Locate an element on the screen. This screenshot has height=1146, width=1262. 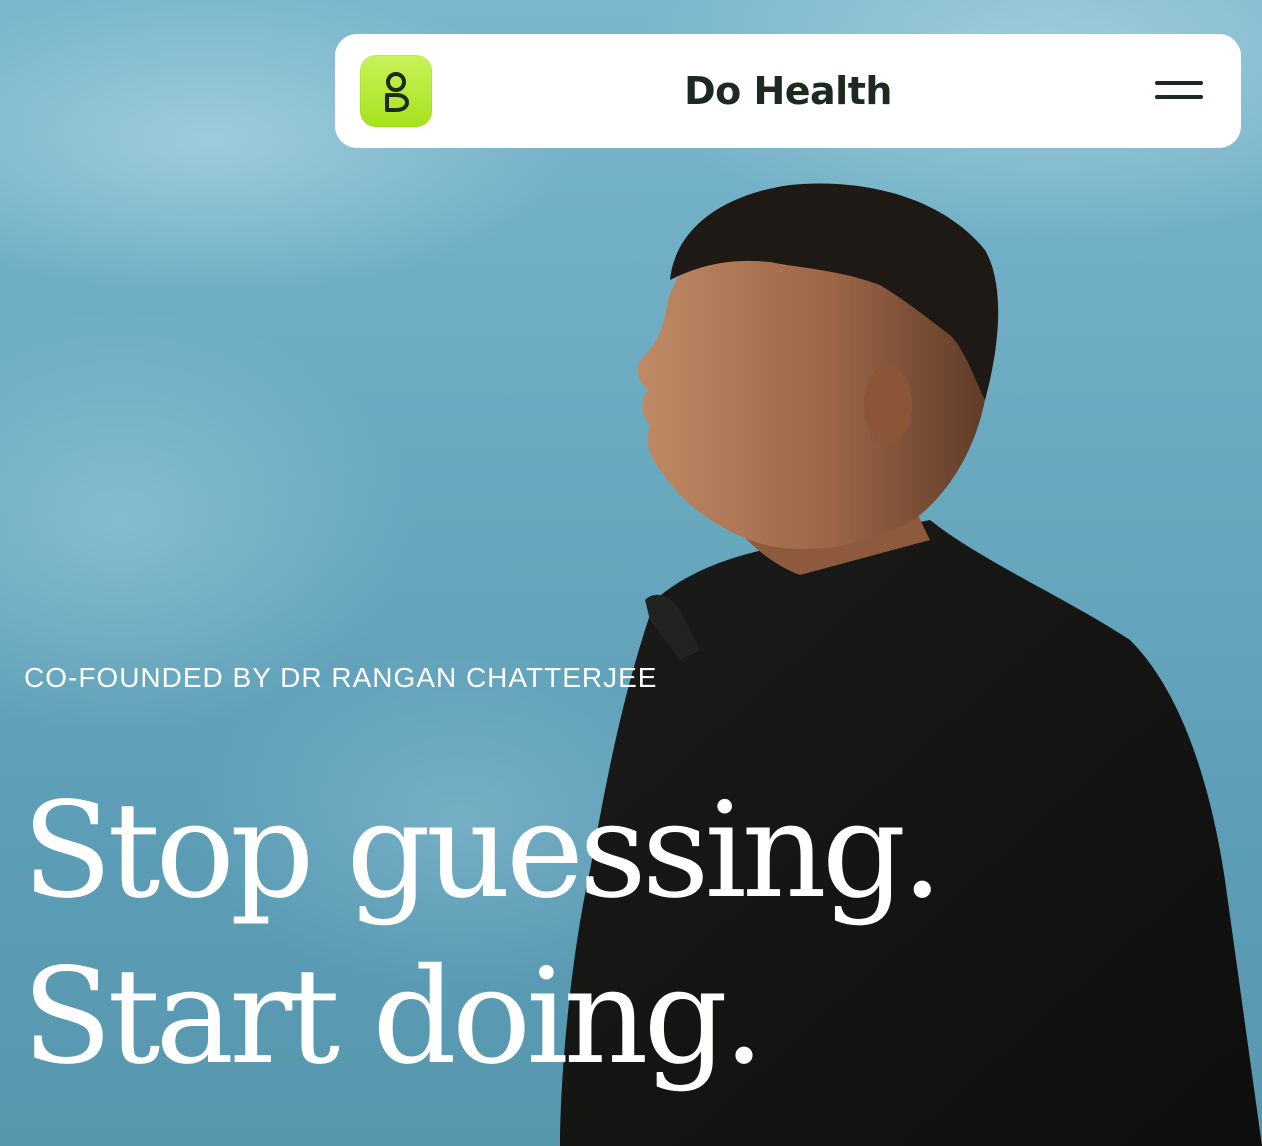
headline-line-1: Stop guessing. is located at coordinates (482, 851).